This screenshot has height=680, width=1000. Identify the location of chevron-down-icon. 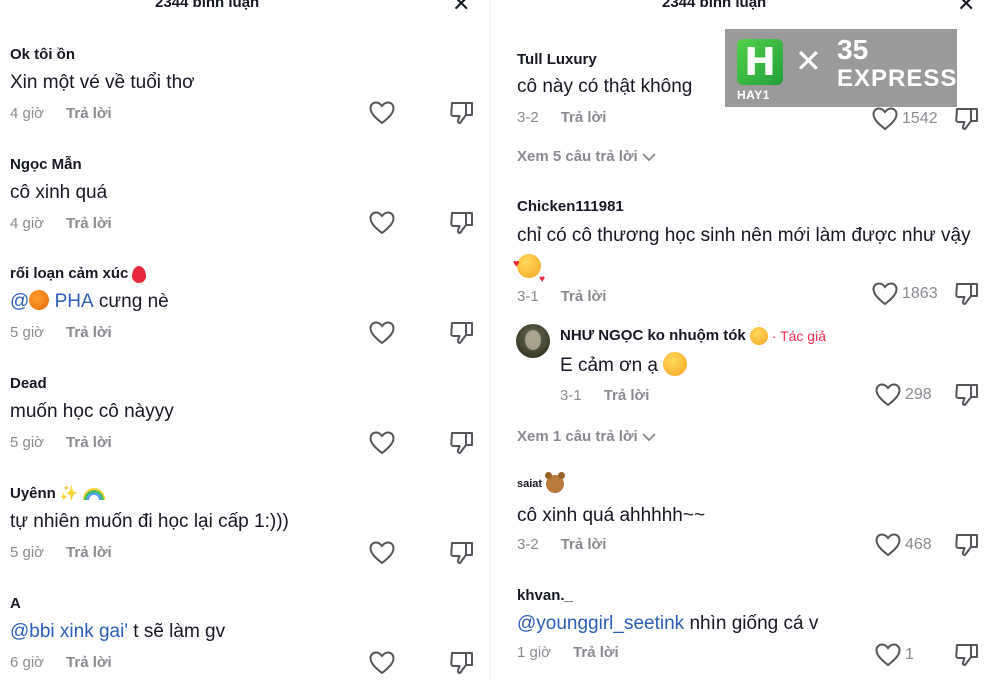
(649, 156).